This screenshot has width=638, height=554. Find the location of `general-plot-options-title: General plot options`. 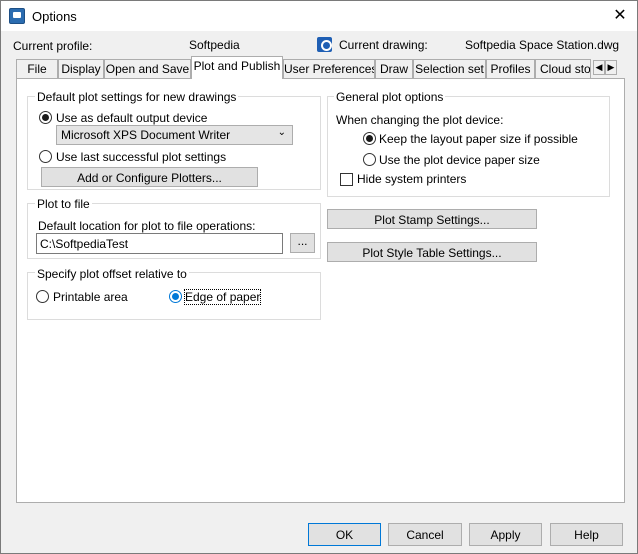

general-plot-options-title: General plot options is located at coordinates (390, 97).